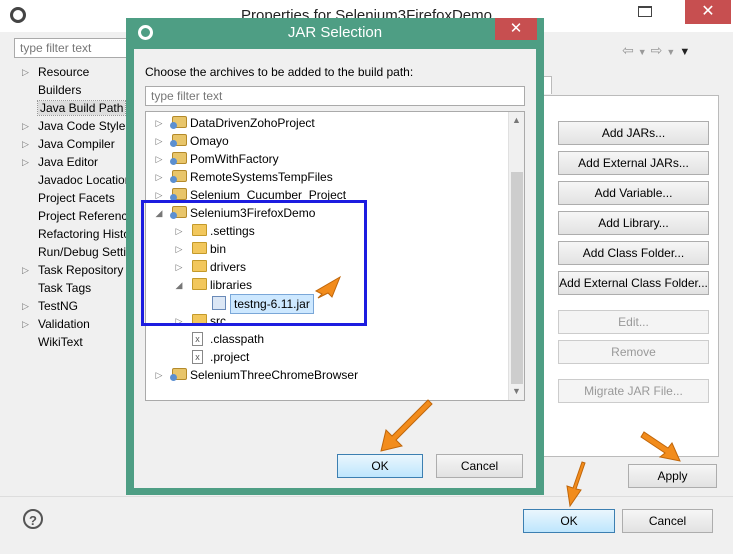  I want to click on dialog-ok-button: OK, so click(380, 466).